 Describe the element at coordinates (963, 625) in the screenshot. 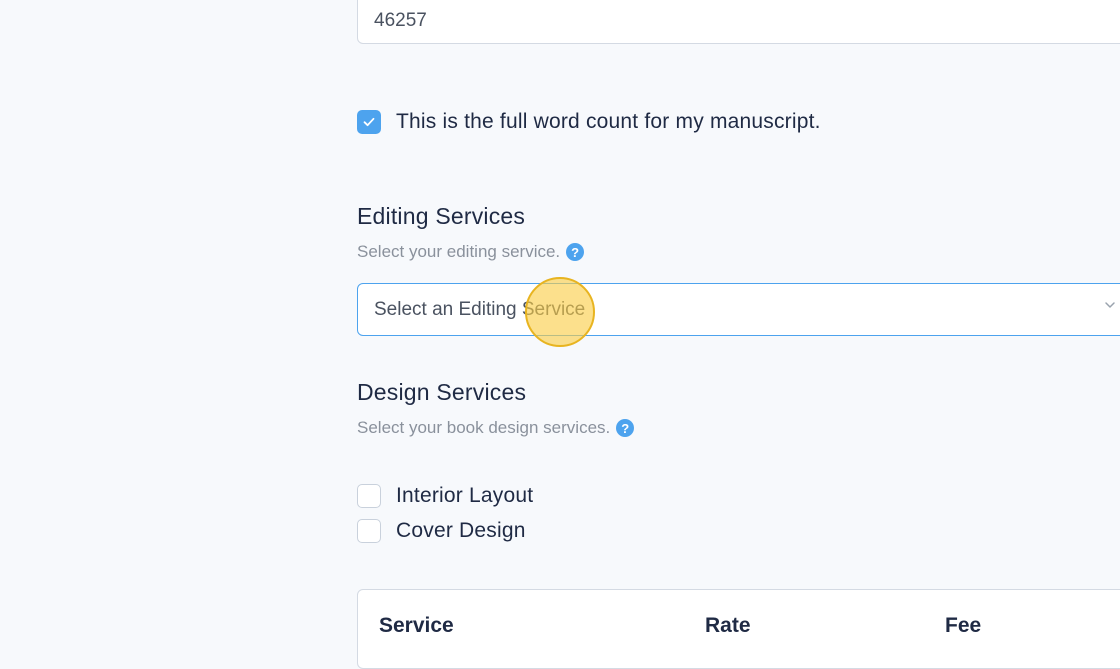

I see `table-header-fee: Fee` at that location.